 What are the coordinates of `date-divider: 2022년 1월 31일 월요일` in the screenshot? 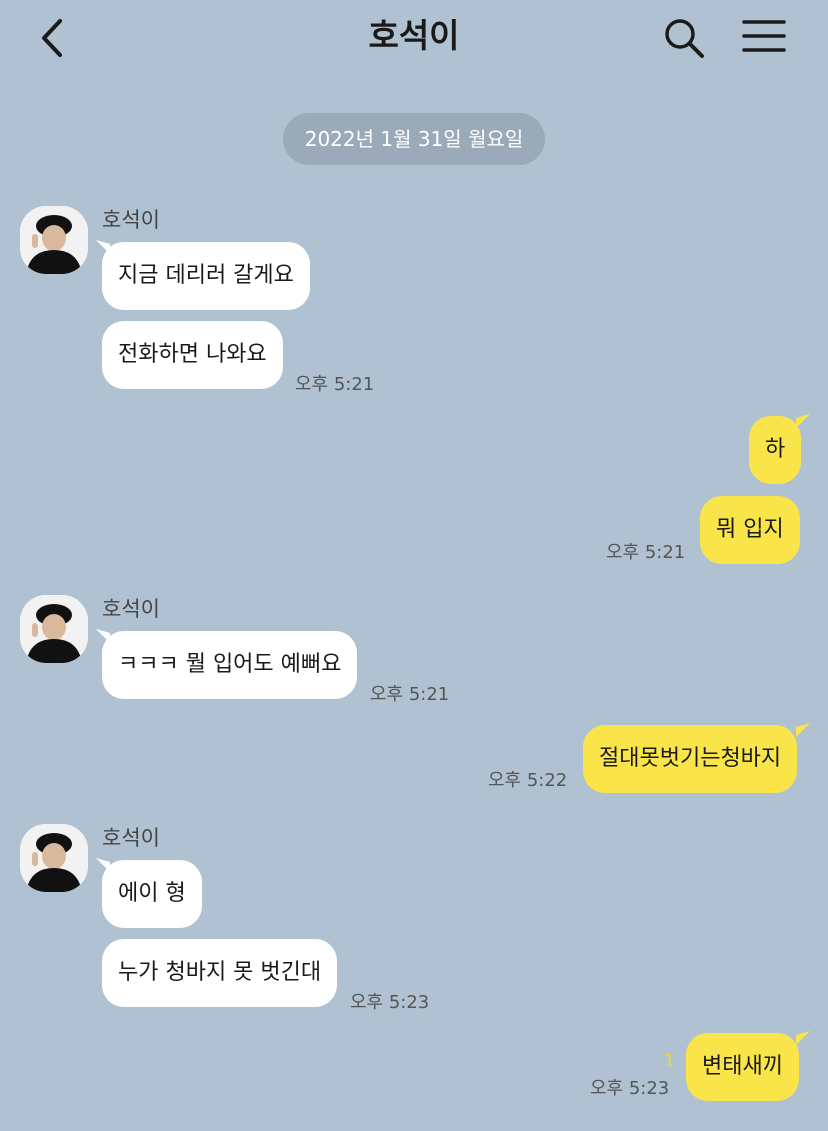 It's located at (414, 139).